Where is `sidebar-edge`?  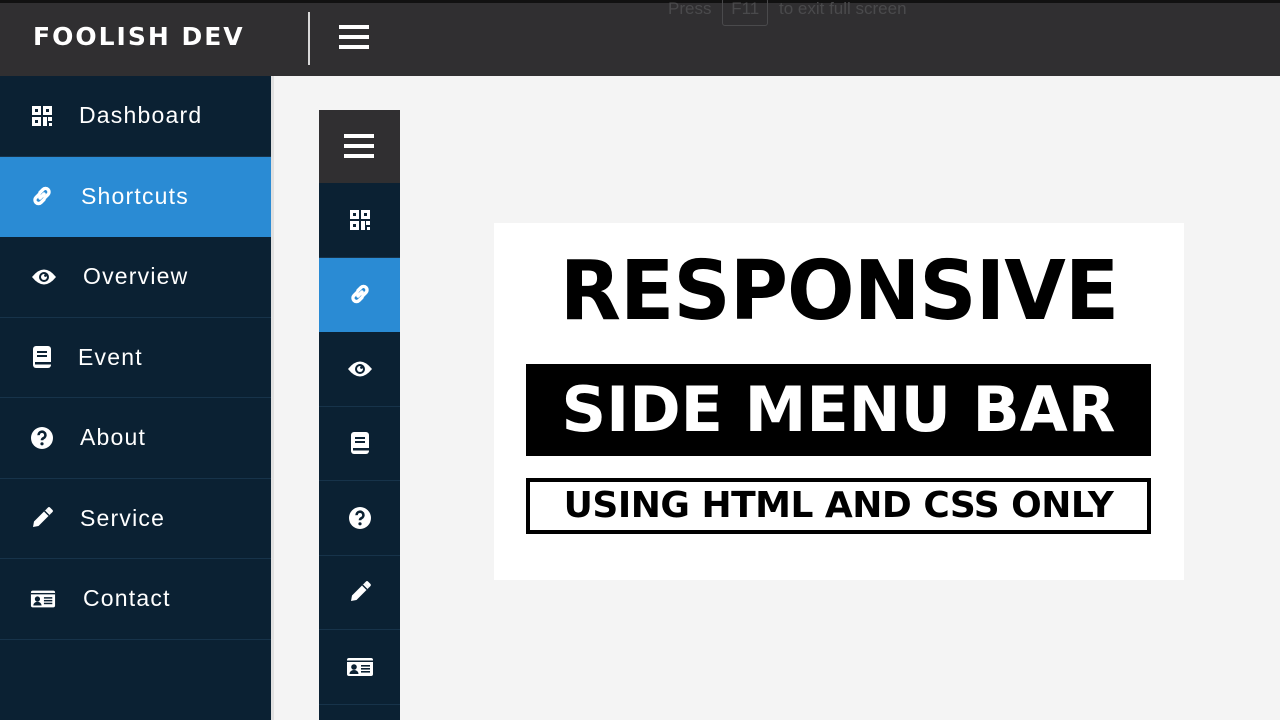
sidebar-edge is located at coordinates (272, 398).